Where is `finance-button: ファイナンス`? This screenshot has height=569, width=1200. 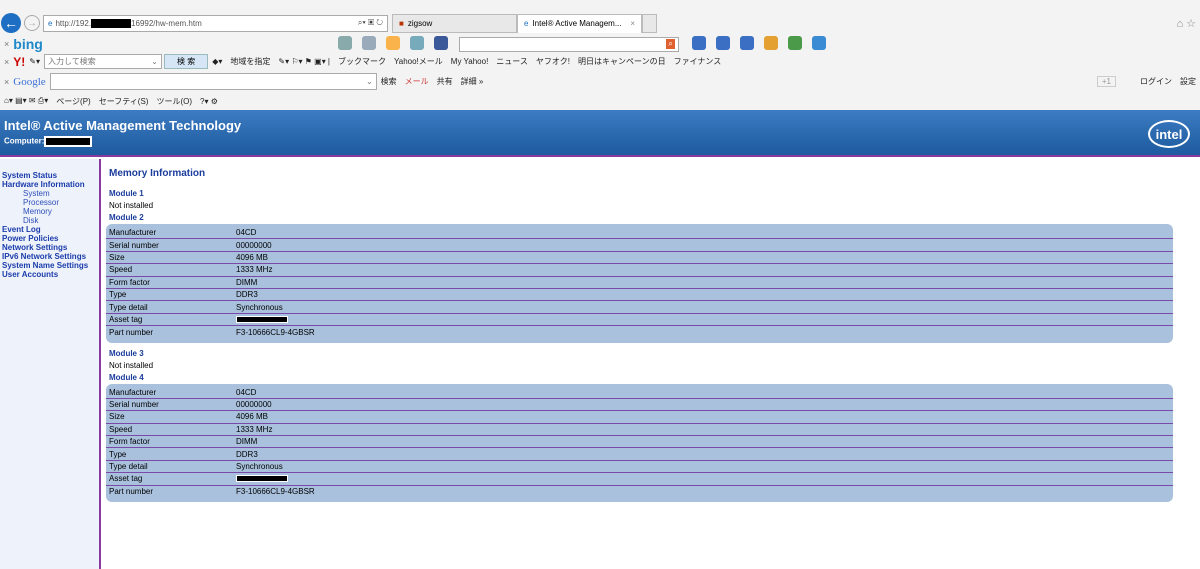 finance-button: ファイナンス is located at coordinates (698, 61).